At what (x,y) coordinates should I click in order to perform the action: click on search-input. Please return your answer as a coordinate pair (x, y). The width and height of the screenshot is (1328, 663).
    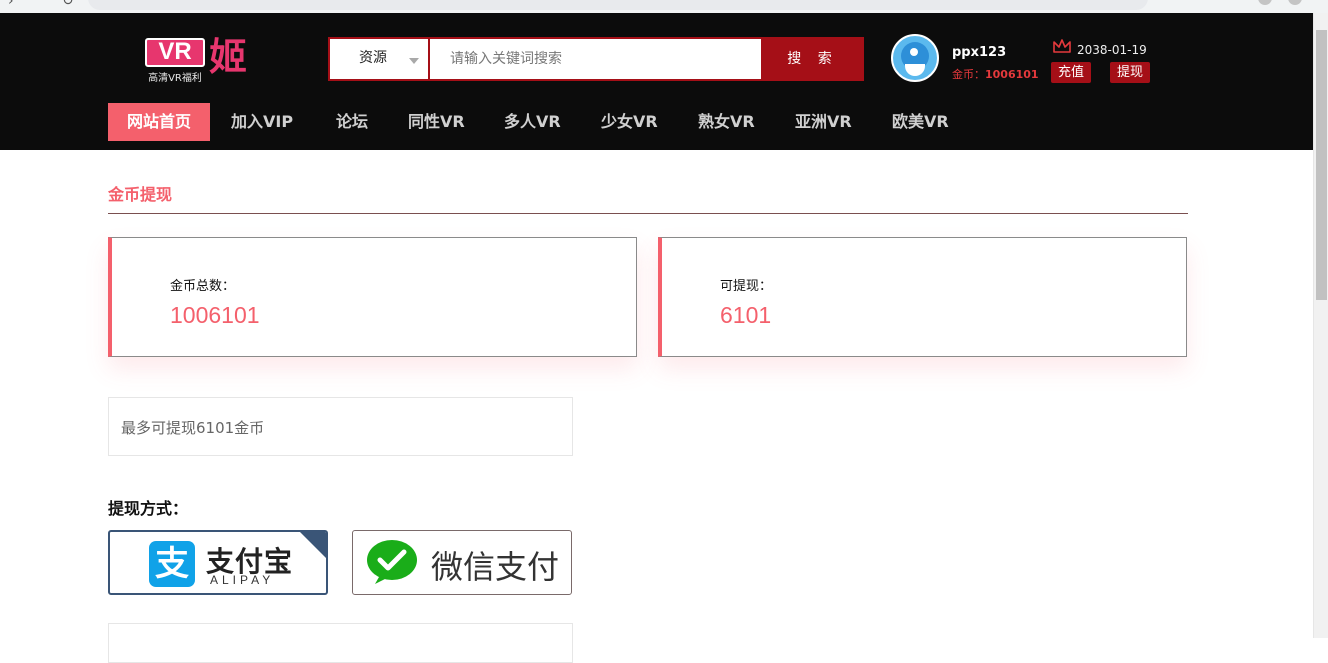
    Looking at the image, I should click on (597, 59).